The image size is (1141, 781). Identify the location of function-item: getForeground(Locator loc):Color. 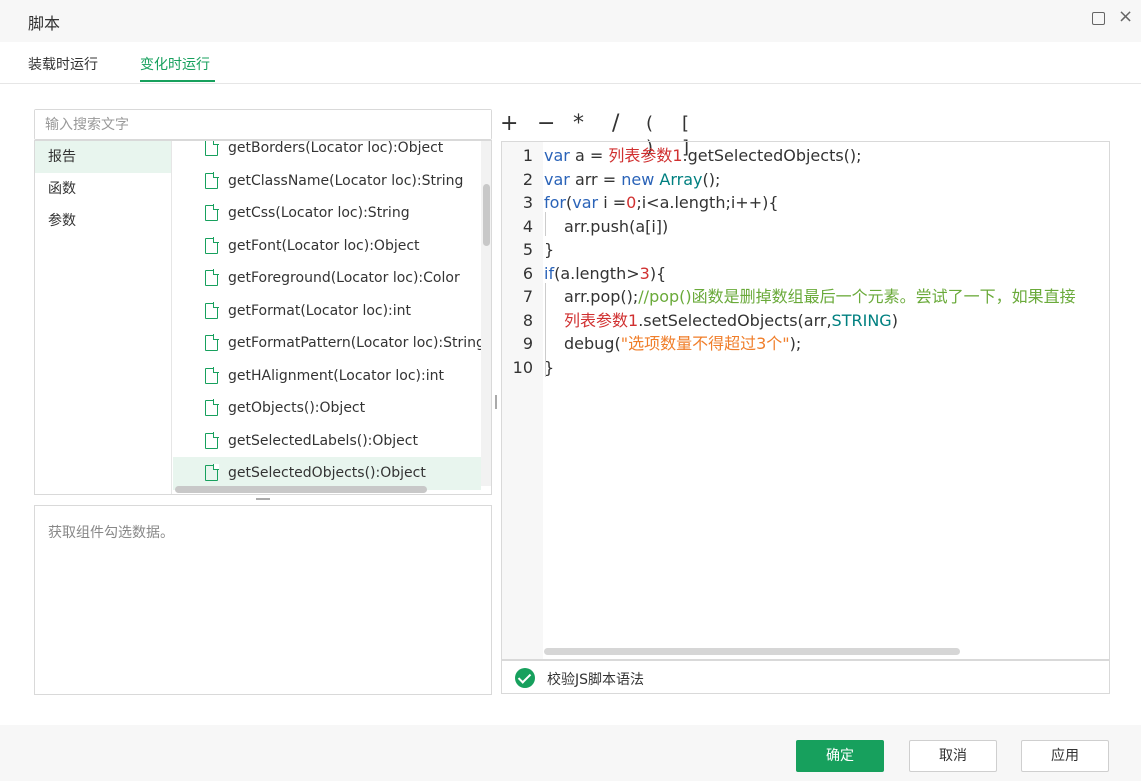
(327, 278).